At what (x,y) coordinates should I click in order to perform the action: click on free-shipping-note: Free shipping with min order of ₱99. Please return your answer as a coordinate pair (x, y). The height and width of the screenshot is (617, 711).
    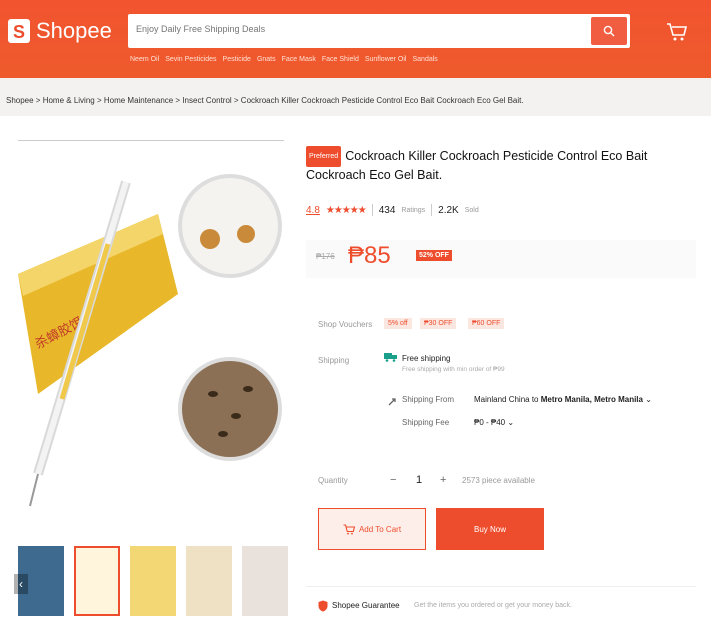
    Looking at the image, I should click on (453, 369).